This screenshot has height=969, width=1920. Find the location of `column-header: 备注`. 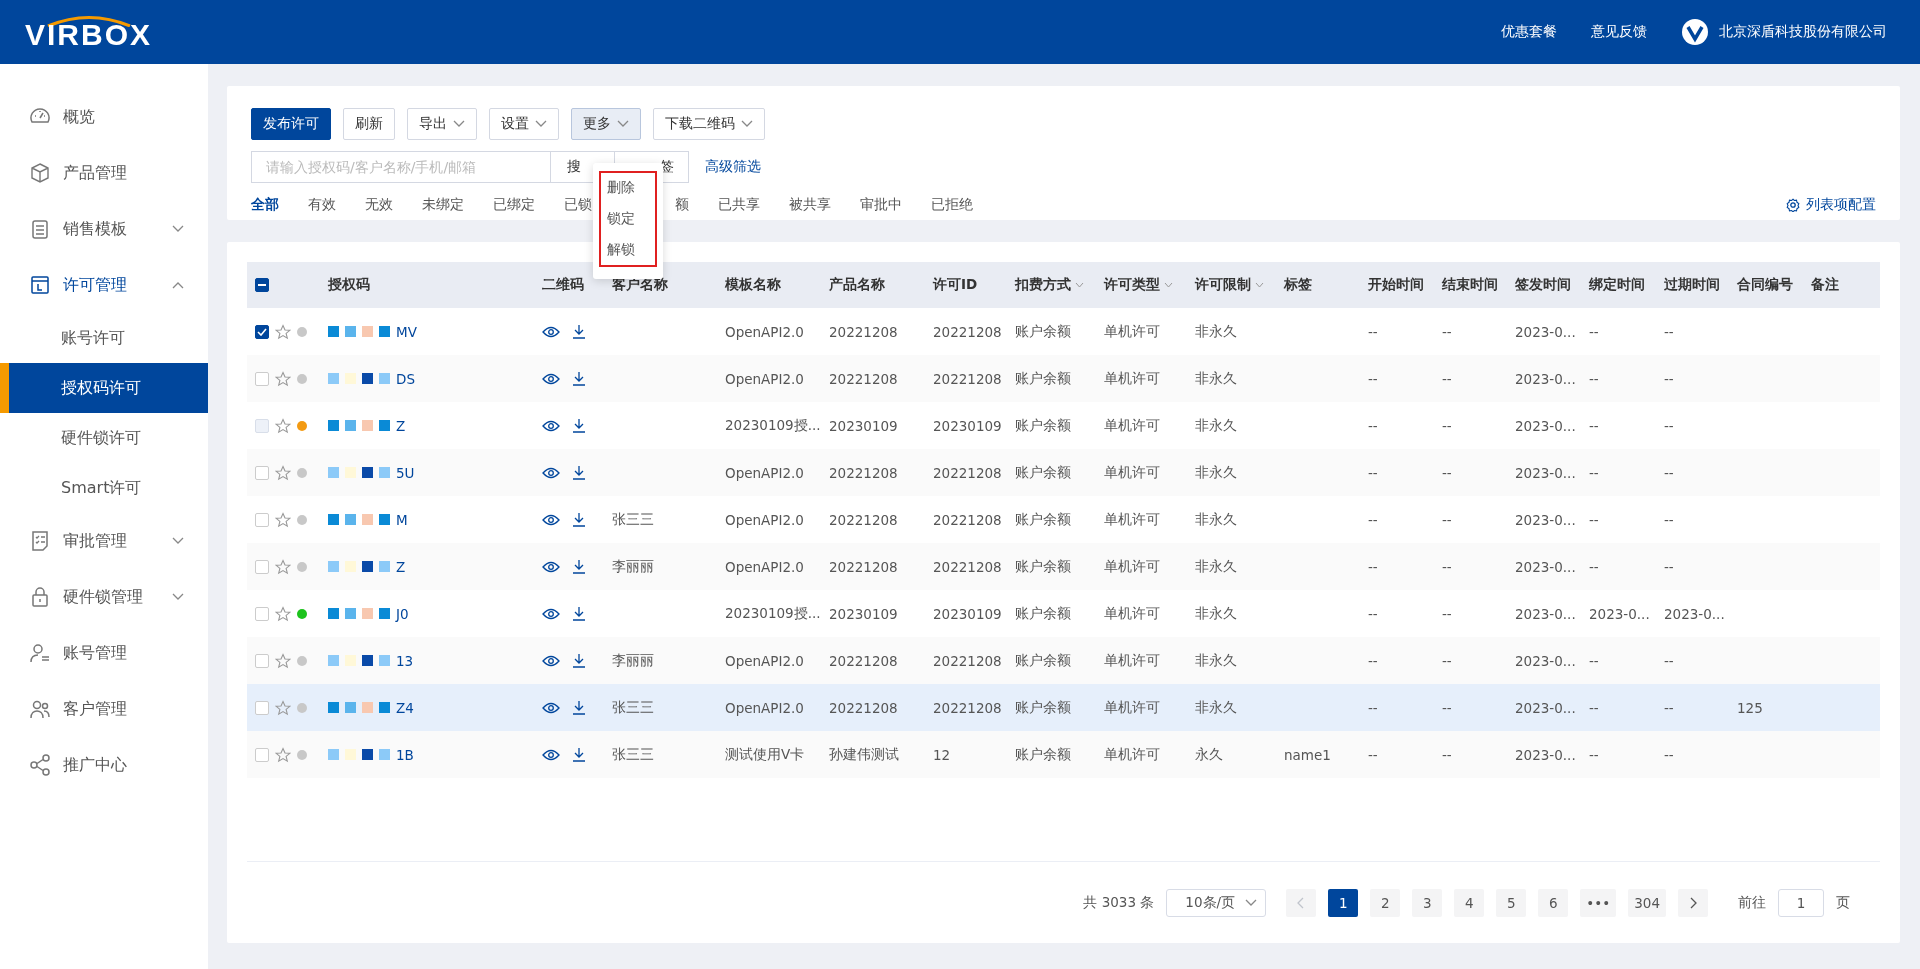

column-header: 备注 is located at coordinates (1825, 285).